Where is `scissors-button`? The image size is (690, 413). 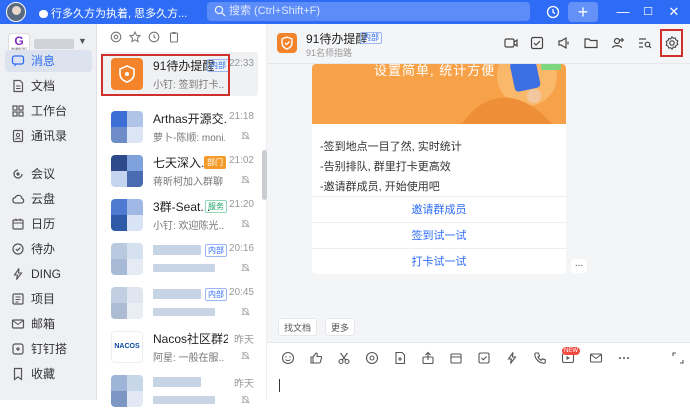
scissors-button is located at coordinates (344, 358).